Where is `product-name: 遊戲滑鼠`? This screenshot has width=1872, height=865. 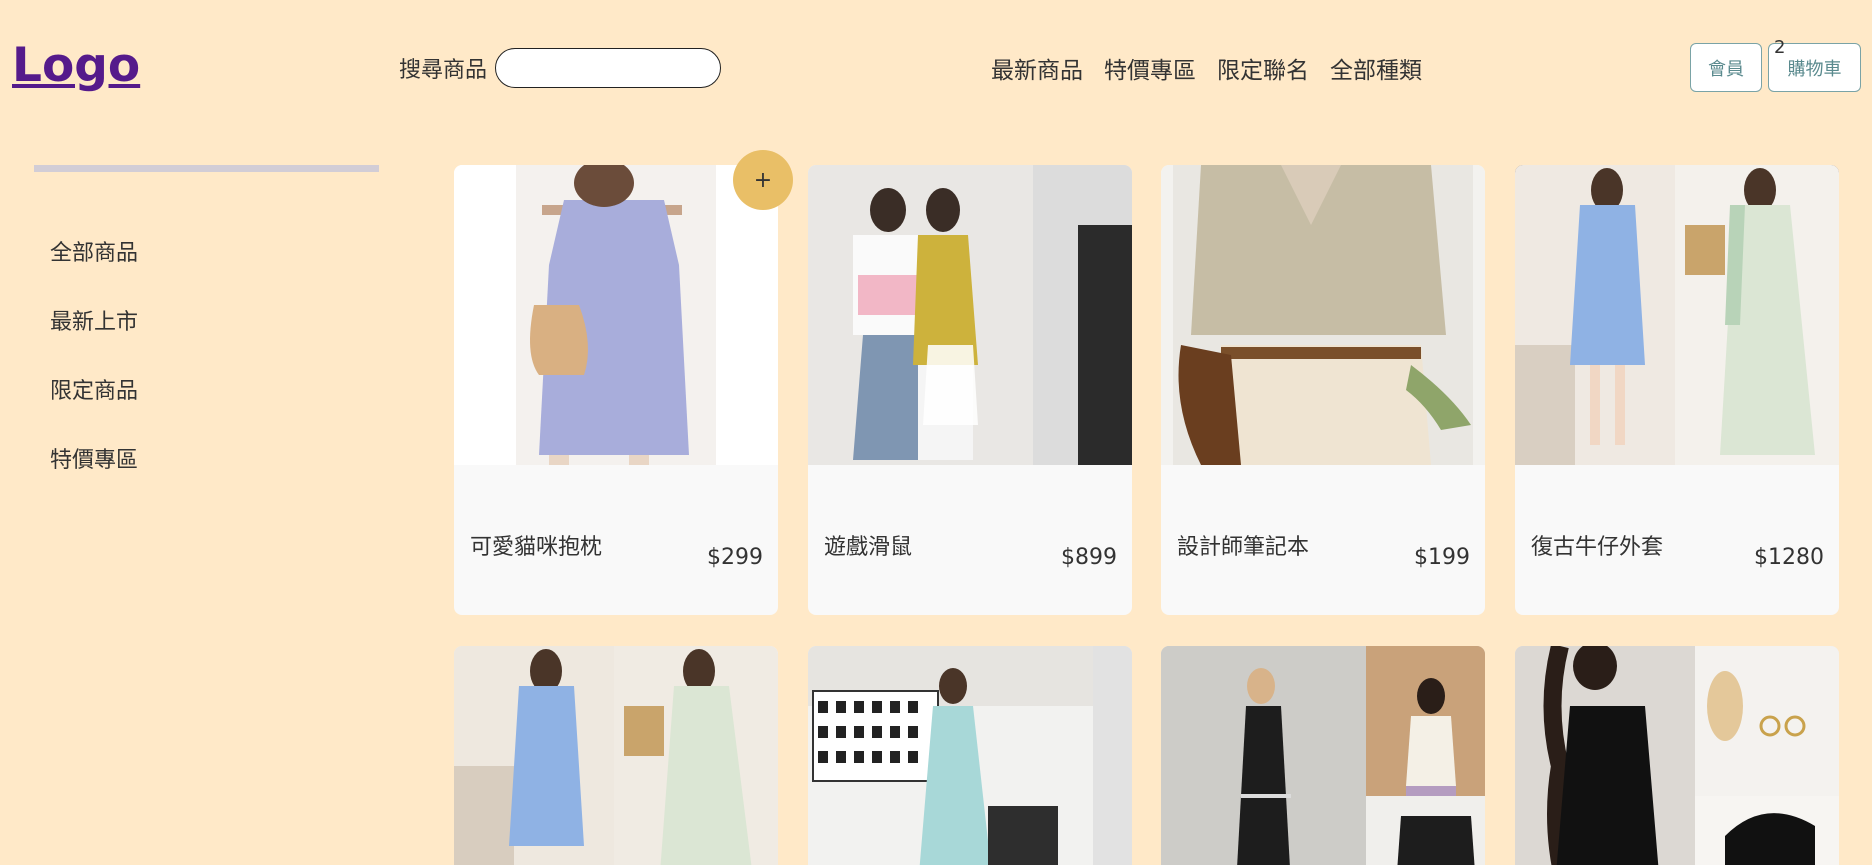
product-name: 遊戲滑鼠 is located at coordinates (868, 547).